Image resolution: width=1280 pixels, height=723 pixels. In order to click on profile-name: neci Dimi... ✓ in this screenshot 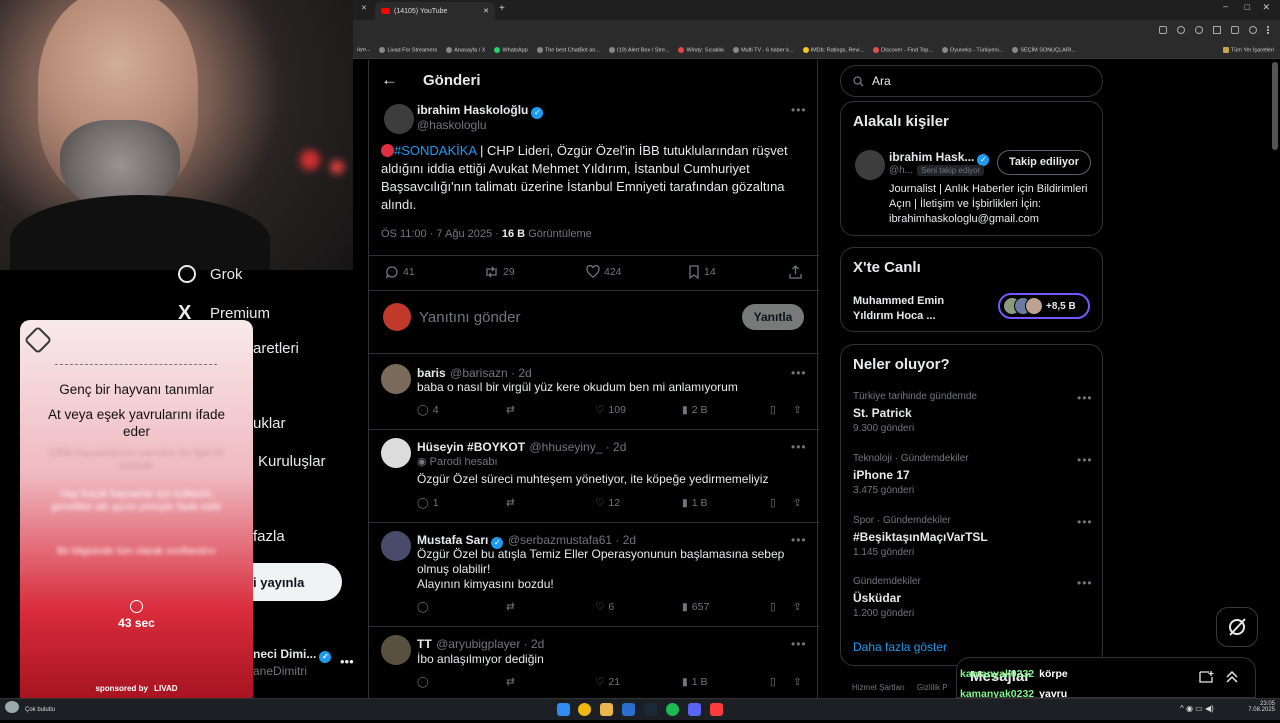, I will do `click(292, 655)`.